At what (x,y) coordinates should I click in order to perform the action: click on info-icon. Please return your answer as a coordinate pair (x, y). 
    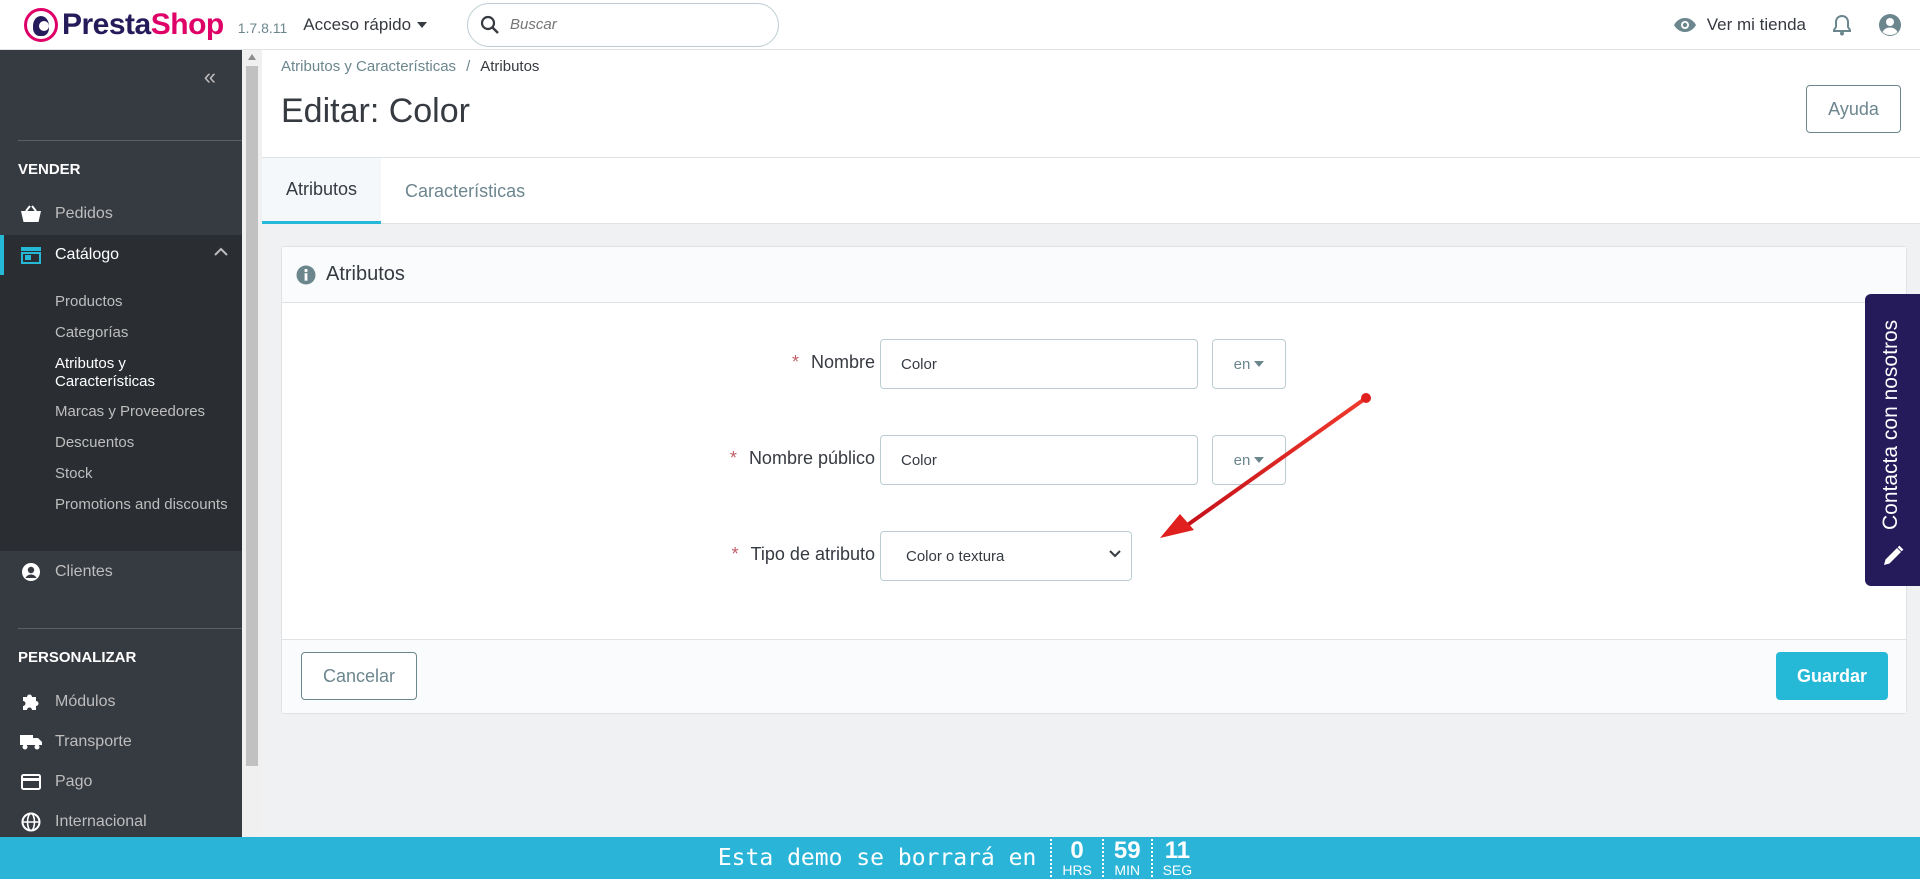
    Looking at the image, I should click on (306, 274).